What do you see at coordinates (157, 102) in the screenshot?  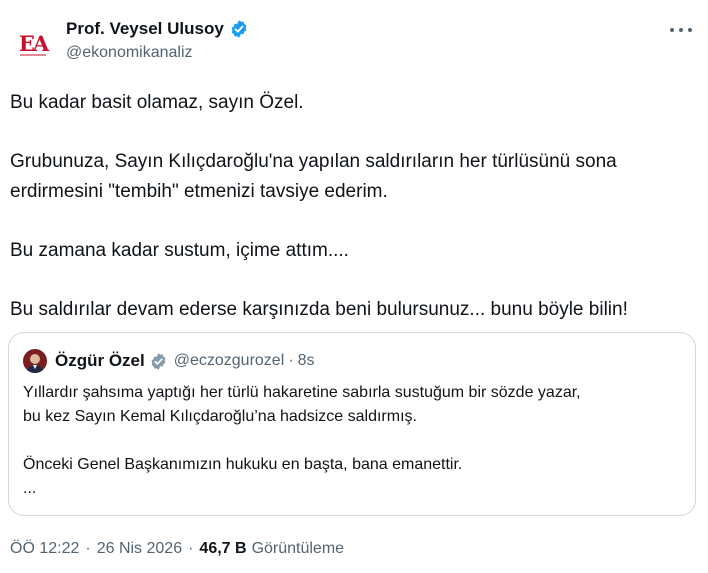 I see `tweet-paragraph: Bu kadar basit olamaz, sayın Özel.` at bounding box center [157, 102].